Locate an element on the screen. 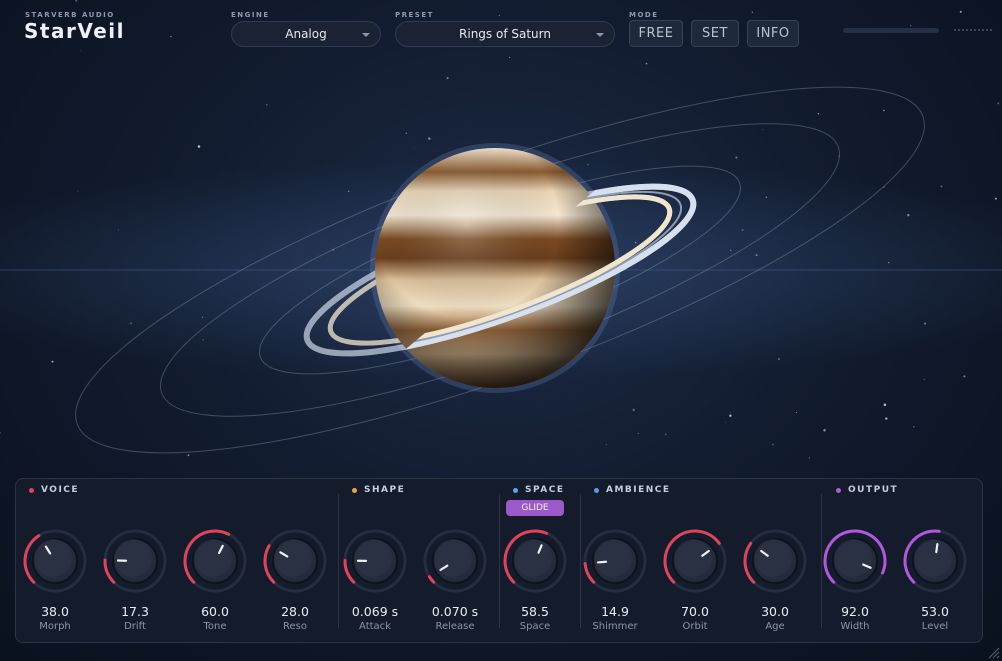 The image size is (1002, 661). level-meter is located at coordinates (891, 30).